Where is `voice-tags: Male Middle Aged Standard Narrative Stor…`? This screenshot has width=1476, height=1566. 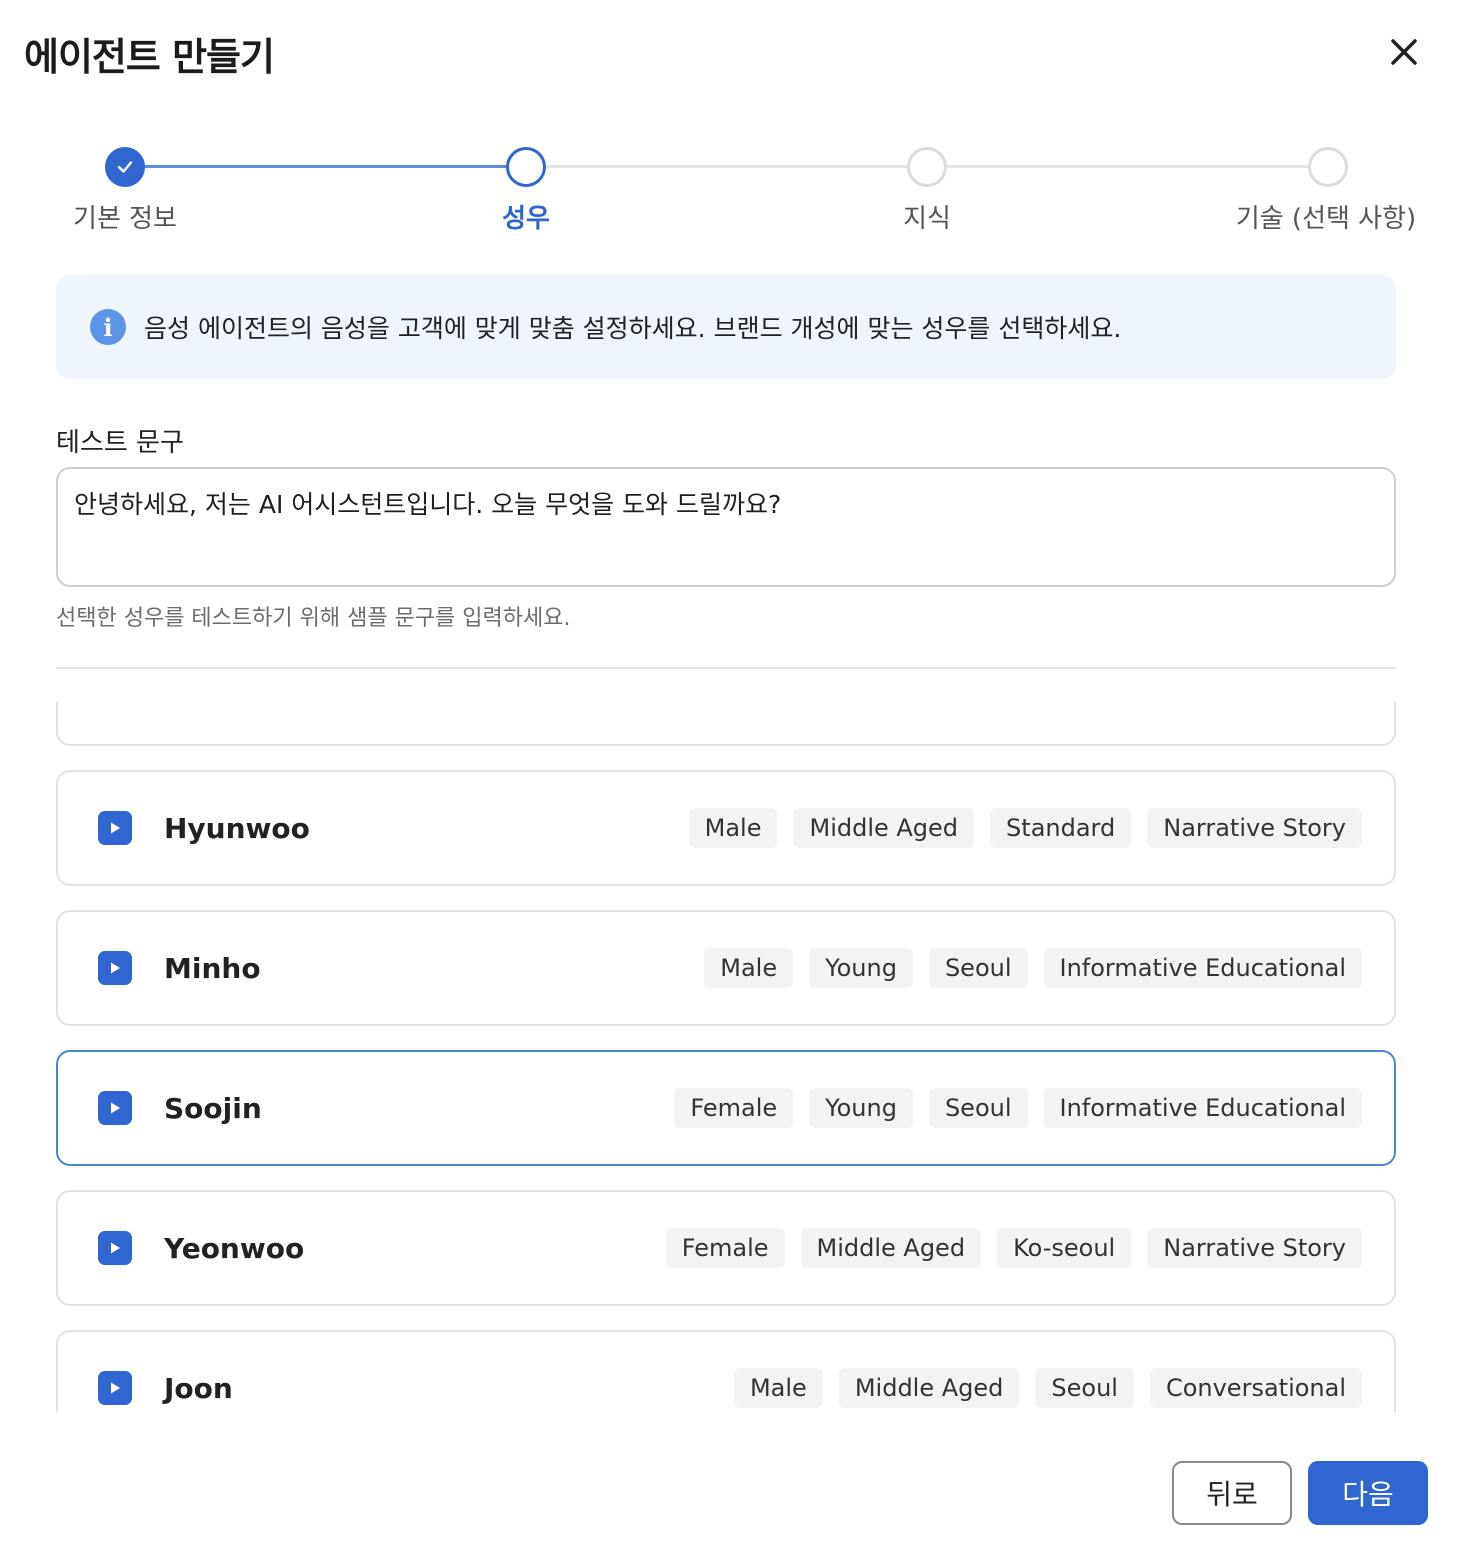
voice-tags: Male Middle Aged Standard Narrative Stor… is located at coordinates (1025, 828).